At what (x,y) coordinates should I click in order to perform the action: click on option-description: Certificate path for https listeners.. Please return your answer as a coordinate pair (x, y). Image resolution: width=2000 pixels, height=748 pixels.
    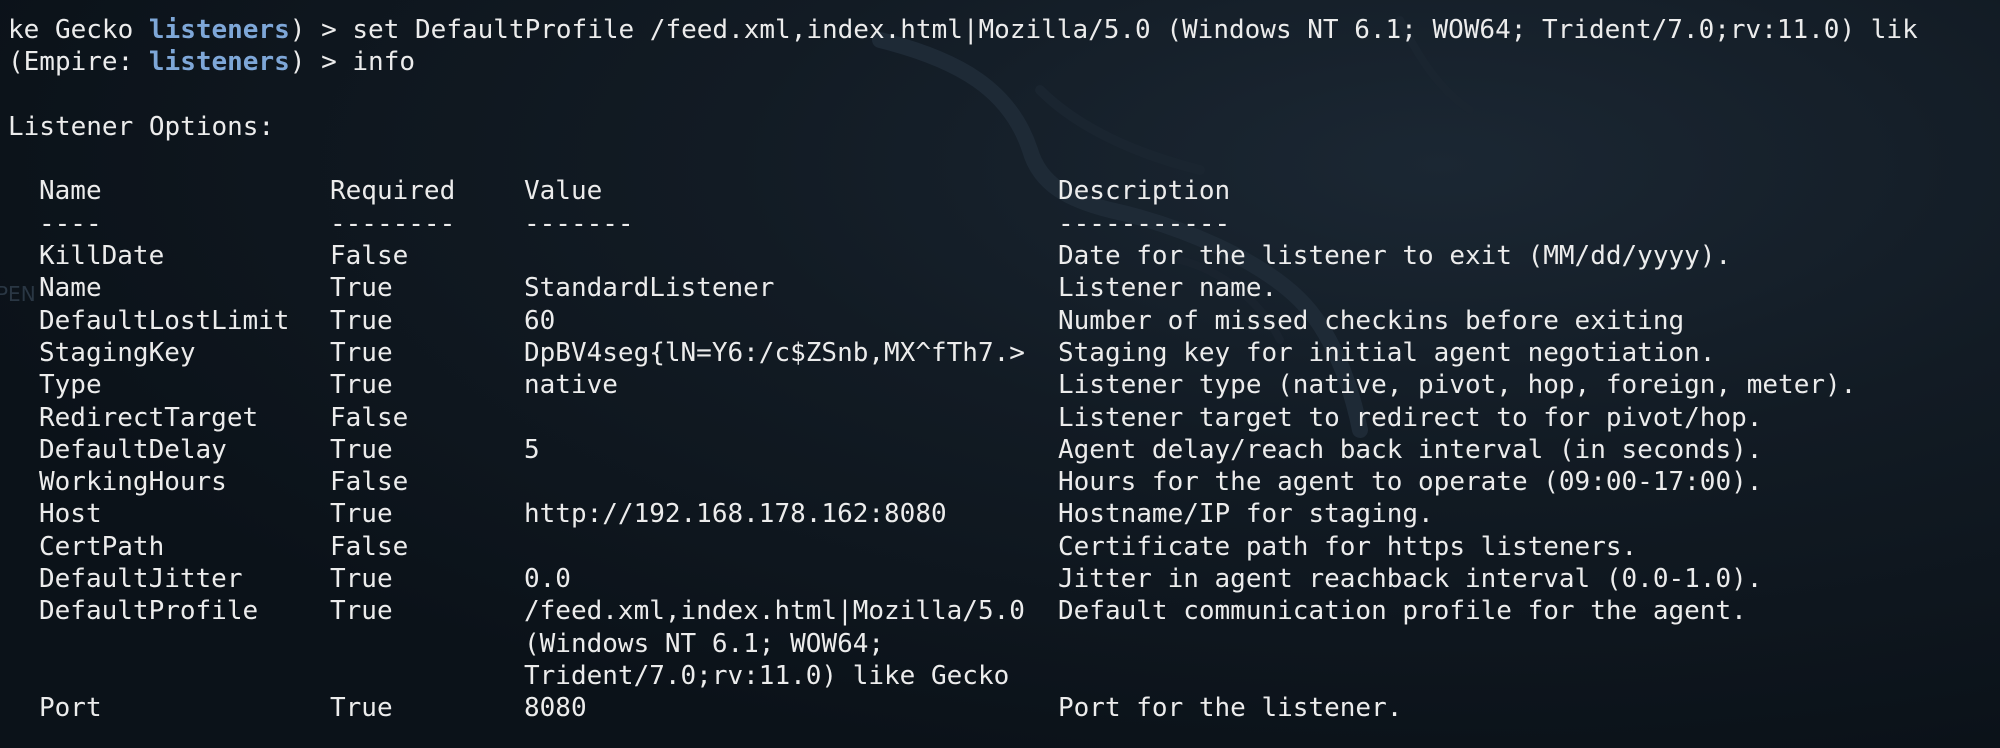
    Looking at the image, I should click on (1348, 546).